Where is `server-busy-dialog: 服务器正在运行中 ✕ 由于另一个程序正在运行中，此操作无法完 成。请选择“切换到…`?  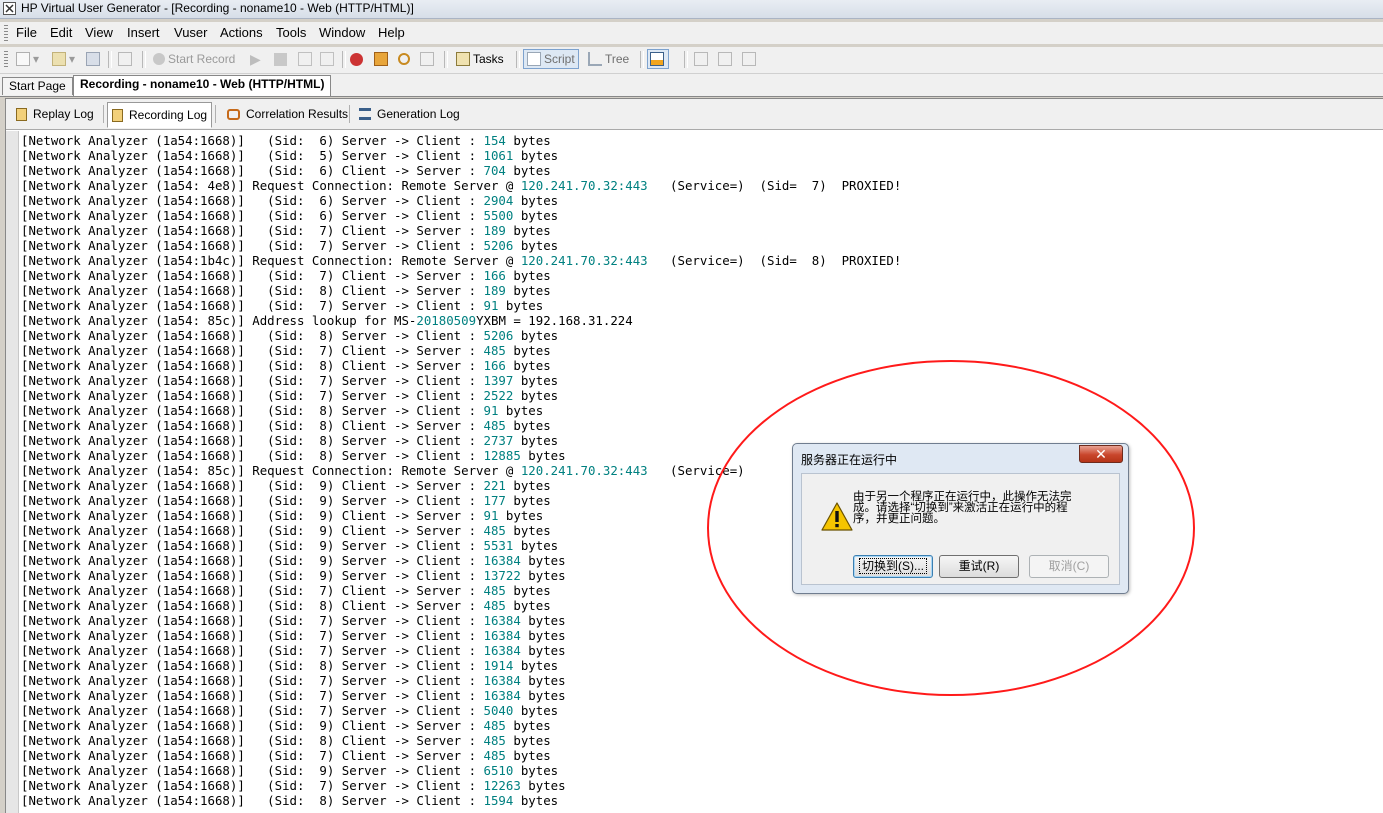
server-busy-dialog: 服务器正在运行中 ✕ 由于另一个程序正在运行中，此操作无法完 成。请选择“切换到… is located at coordinates (960, 518).